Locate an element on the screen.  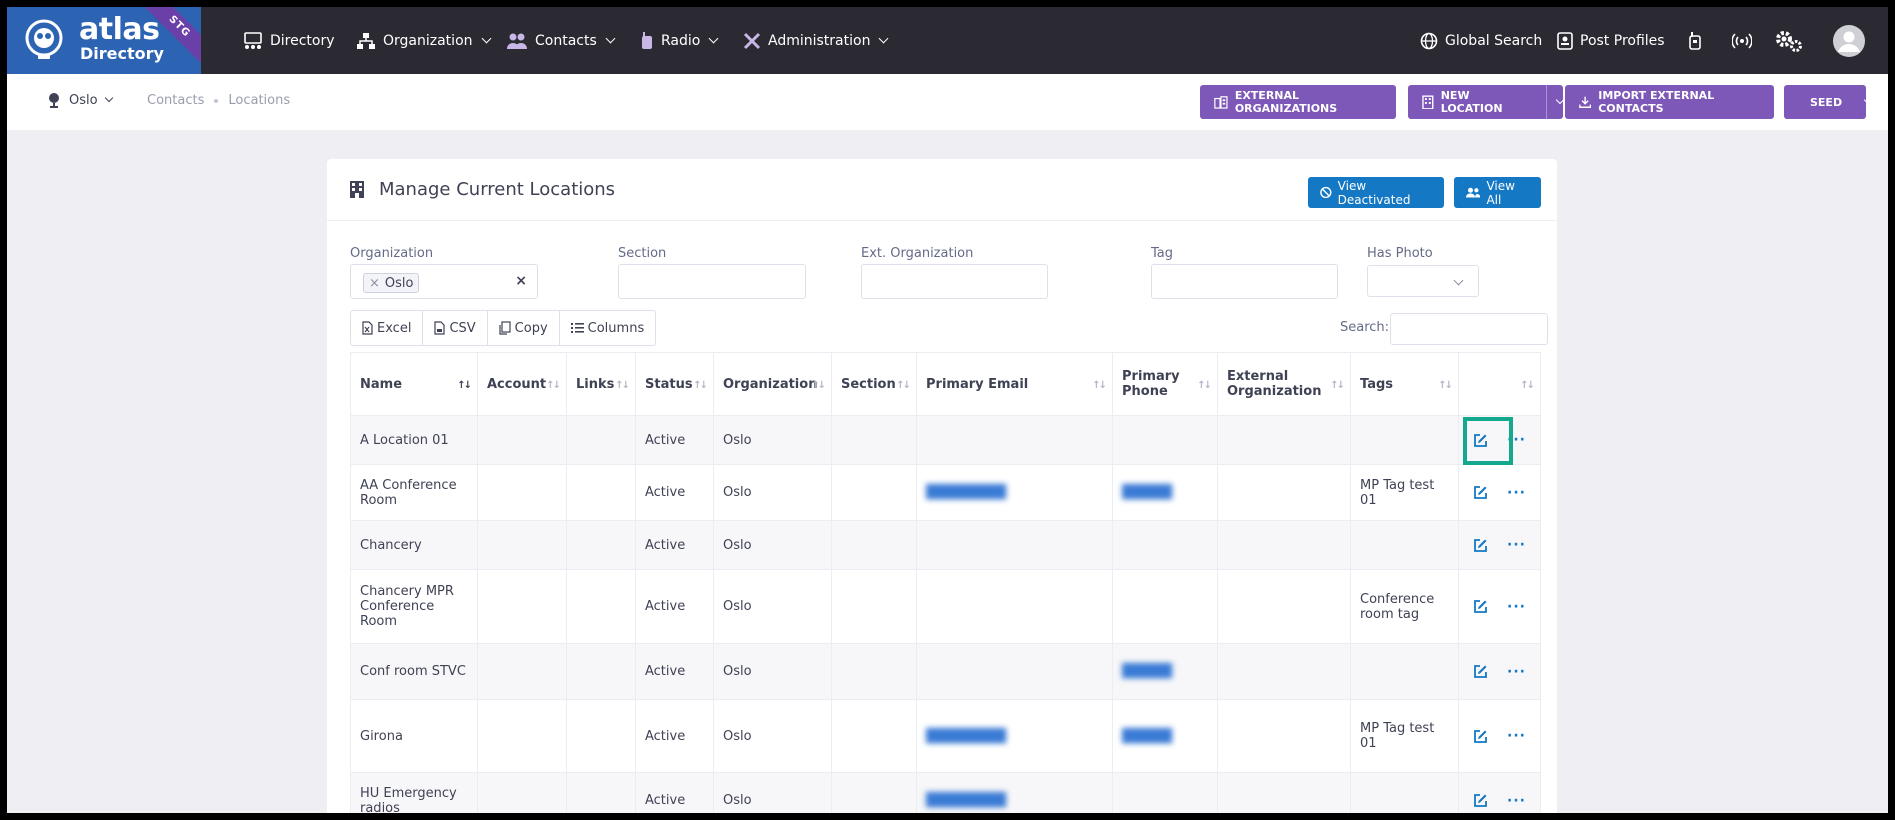
nav-global-search-label: Global Search is located at coordinates (1494, 40).